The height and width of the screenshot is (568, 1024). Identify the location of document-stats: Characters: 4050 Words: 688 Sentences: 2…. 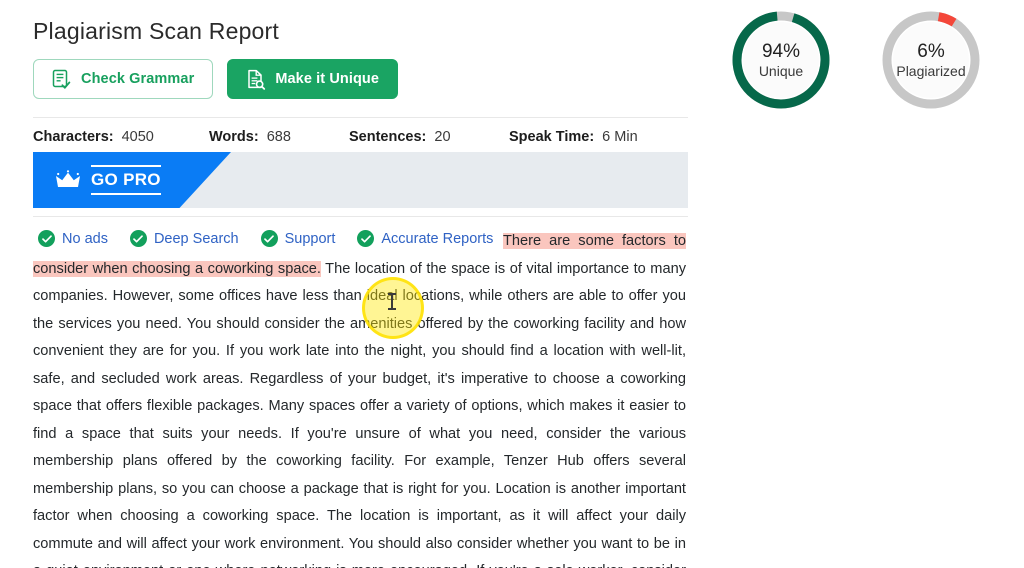
(358, 137).